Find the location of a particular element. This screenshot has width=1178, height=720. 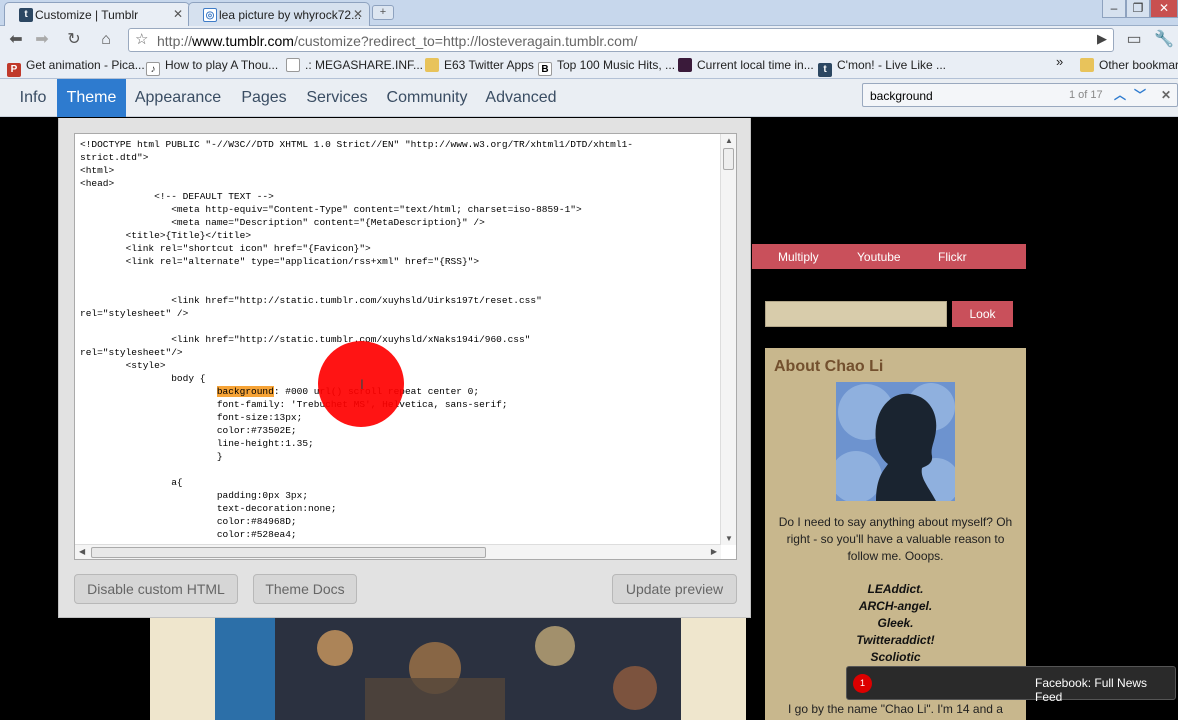

tab-community: Community is located at coordinates (427, 98).